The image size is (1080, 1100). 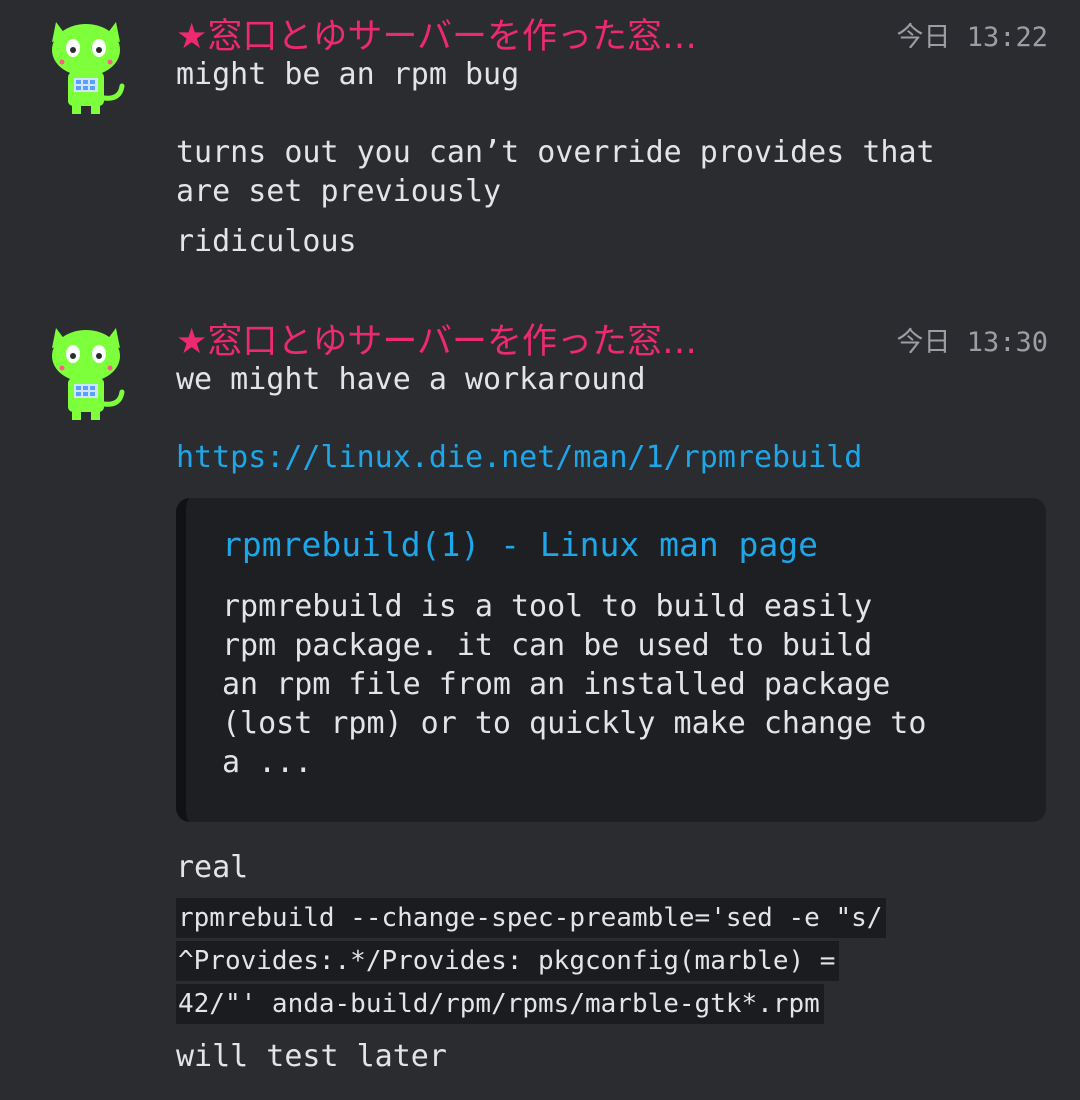 I want to click on message-text: we might have a workaround, so click(x=411, y=379).